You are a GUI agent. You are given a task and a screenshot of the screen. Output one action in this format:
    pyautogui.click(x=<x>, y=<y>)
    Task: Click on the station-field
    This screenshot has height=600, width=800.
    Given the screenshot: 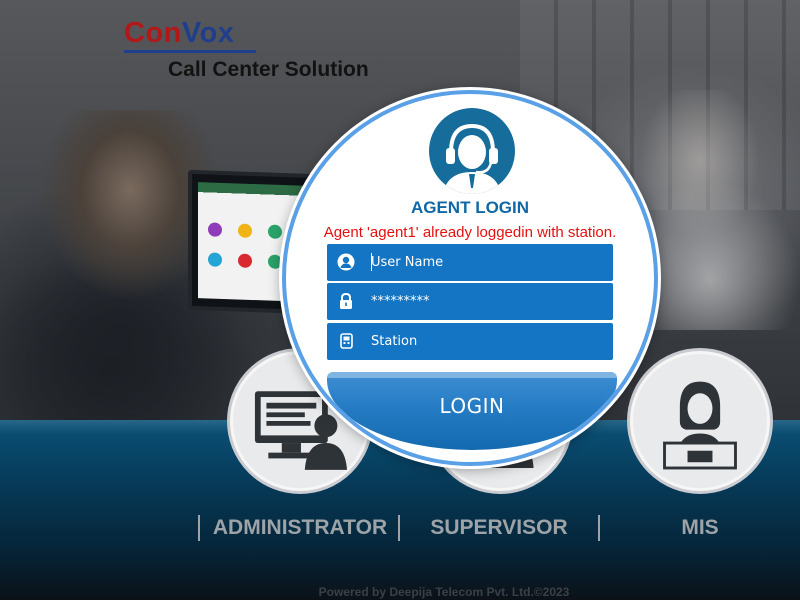 What is the action you would take?
    pyautogui.click(x=470, y=341)
    